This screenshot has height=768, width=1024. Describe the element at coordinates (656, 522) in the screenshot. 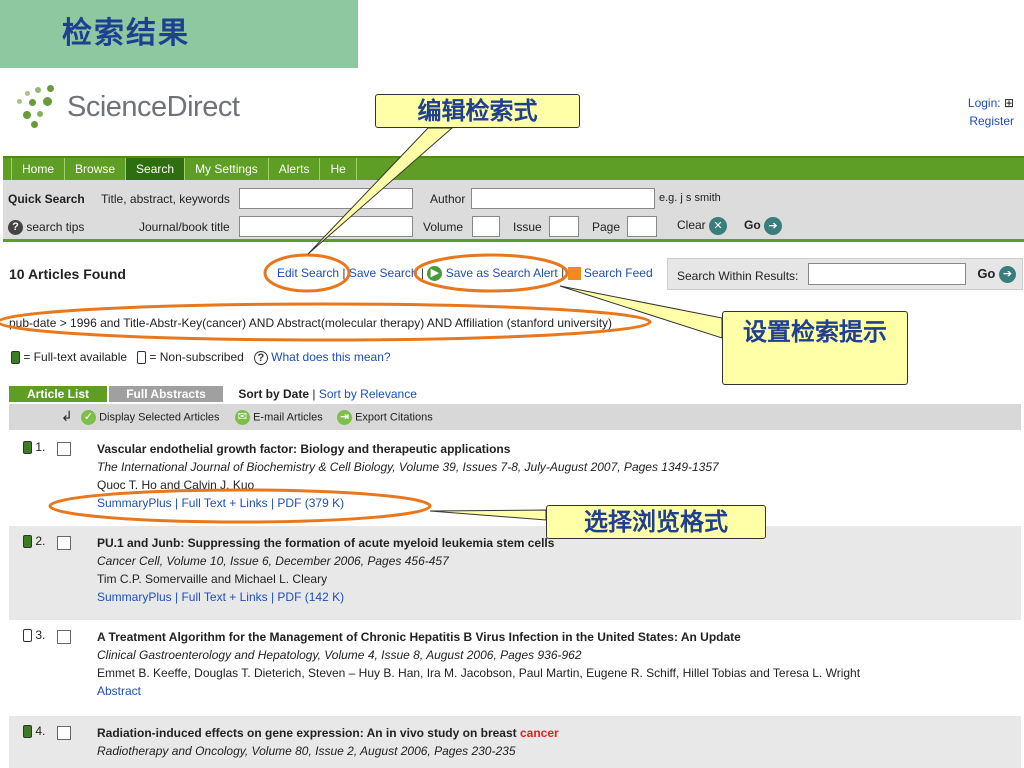

I see `browse-format-callout: 选择浏览格式` at that location.